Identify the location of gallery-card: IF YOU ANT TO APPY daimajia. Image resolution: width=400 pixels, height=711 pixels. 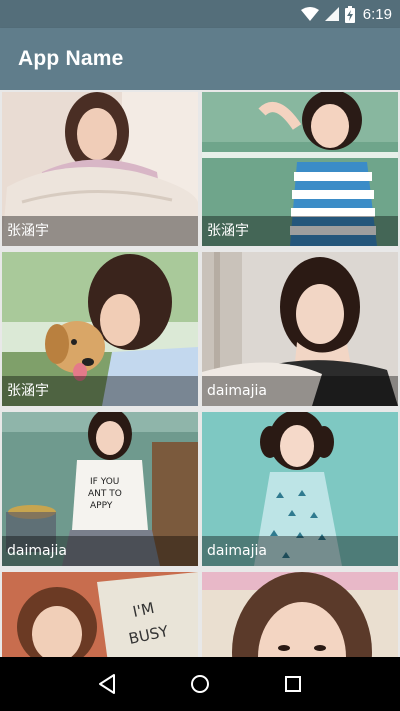
(100, 489).